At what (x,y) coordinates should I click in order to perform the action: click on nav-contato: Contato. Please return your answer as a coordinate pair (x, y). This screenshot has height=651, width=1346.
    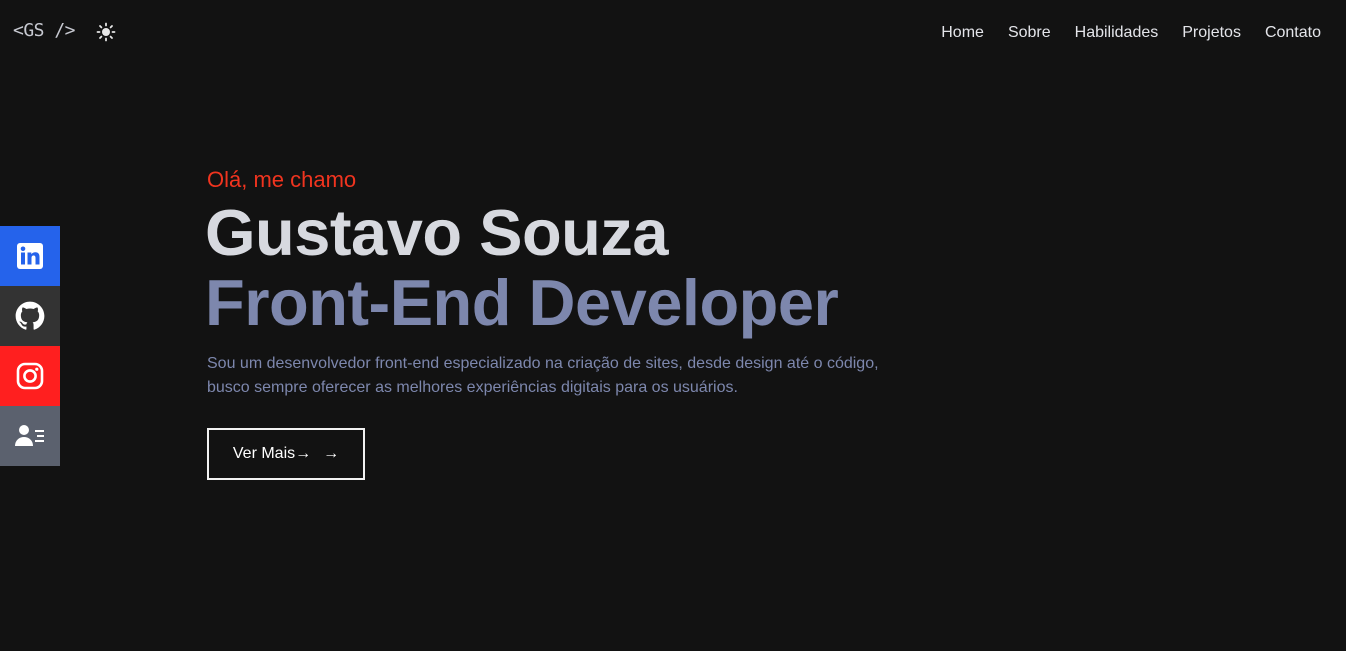
    Looking at the image, I should click on (1293, 33).